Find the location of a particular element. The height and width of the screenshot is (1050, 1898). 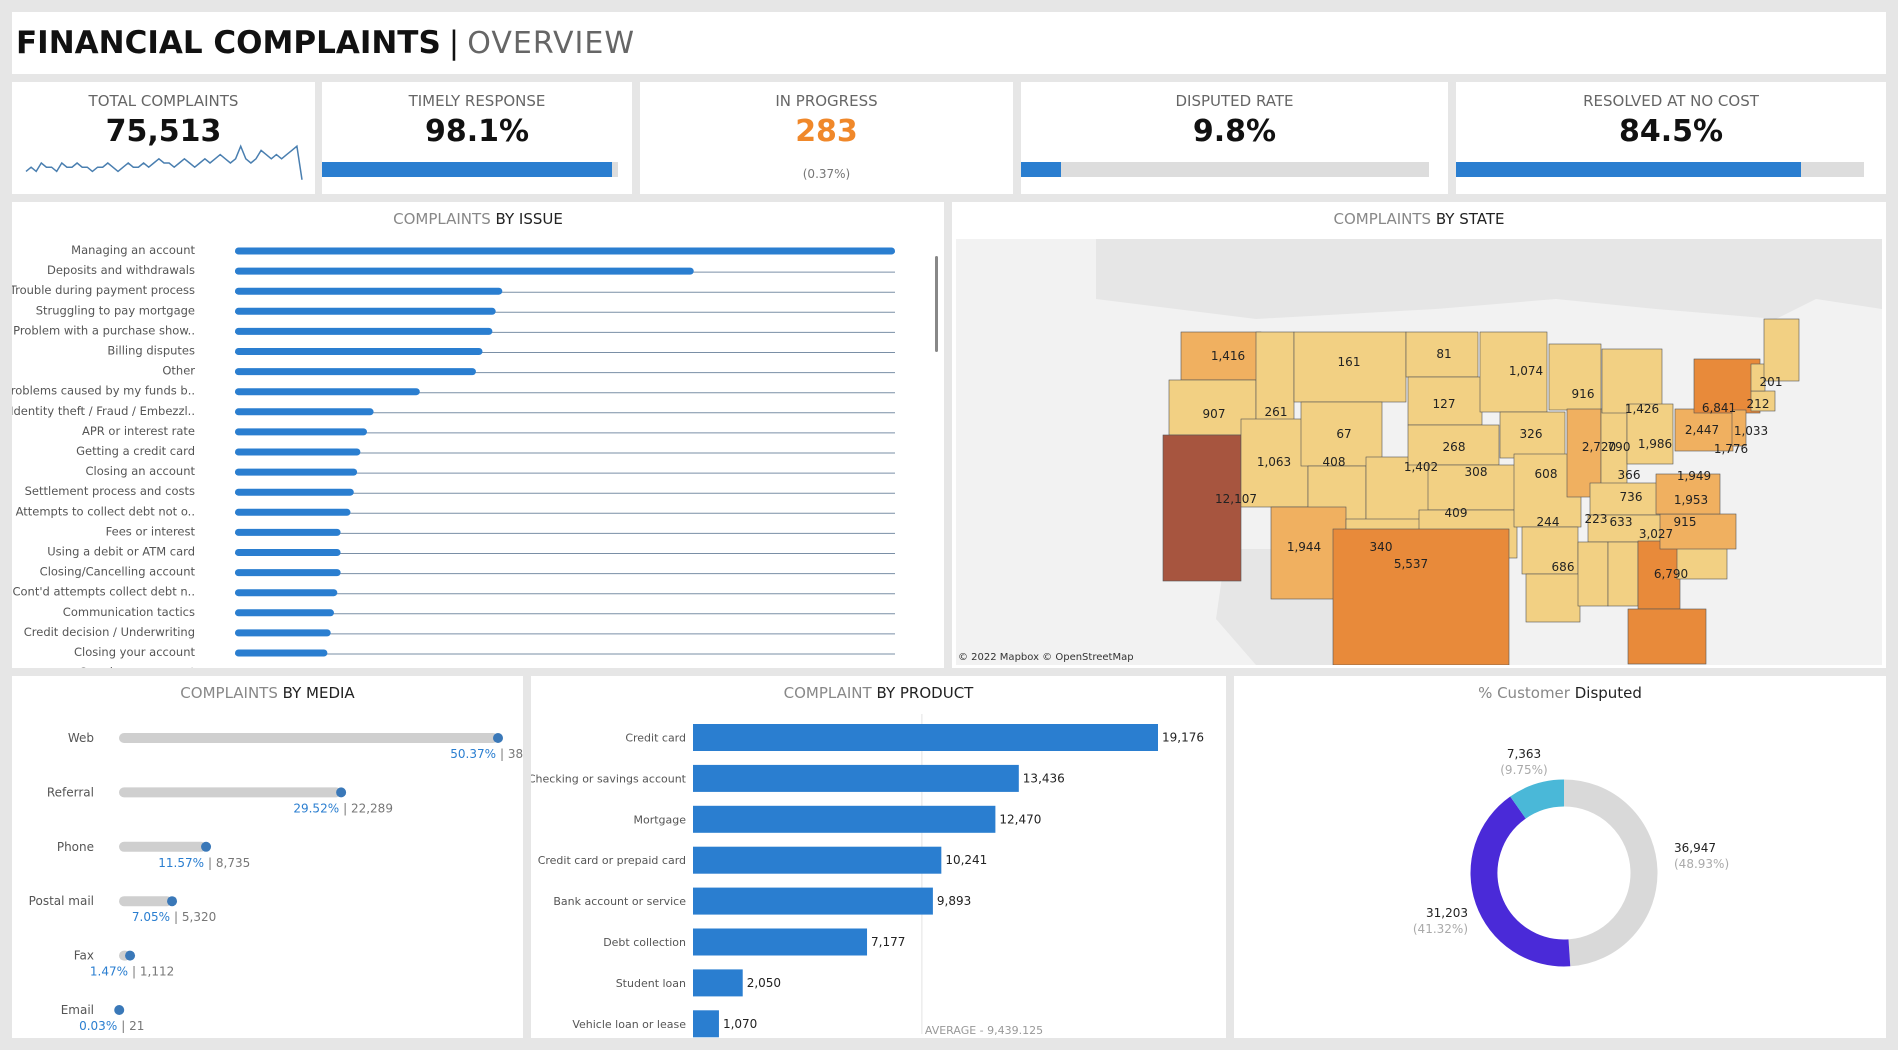

state-value-label: 1,949 is located at coordinates (1694, 476).